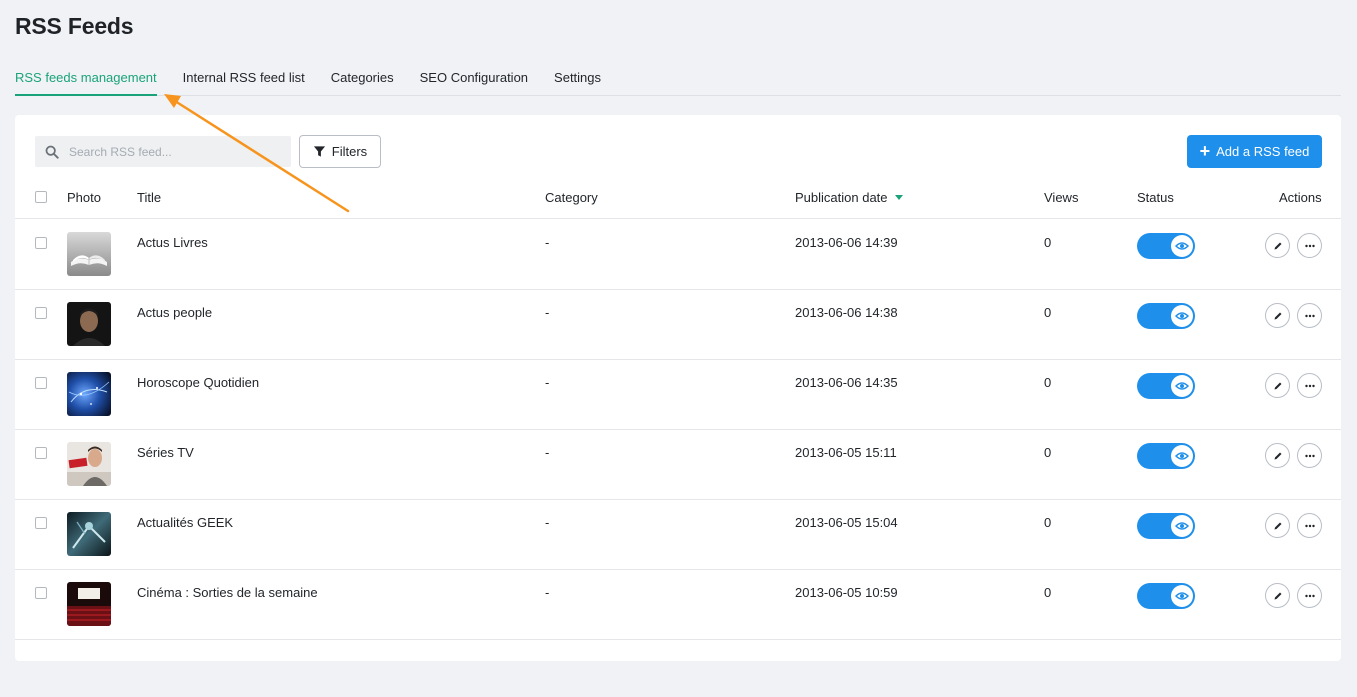 This screenshot has width=1357, height=697. What do you see at coordinates (41, 197) in the screenshot?
I see `select-all-checkbox` at bounding box center [41, 197].